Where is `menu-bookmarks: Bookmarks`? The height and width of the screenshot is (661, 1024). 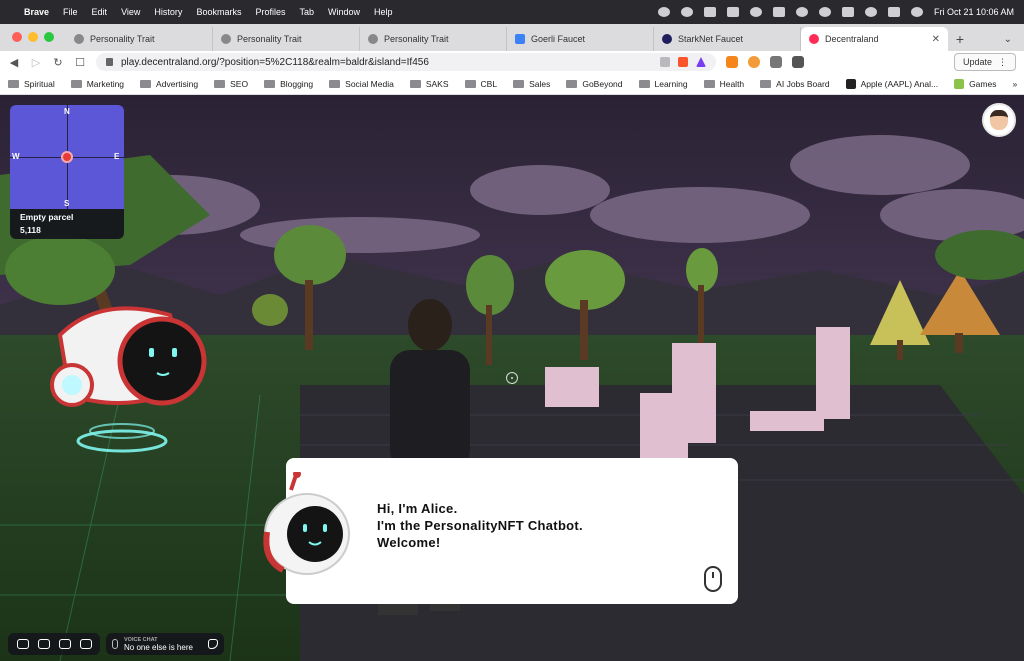 menu-bookmarks: Bookmarks is located at coordinates (218, 12).